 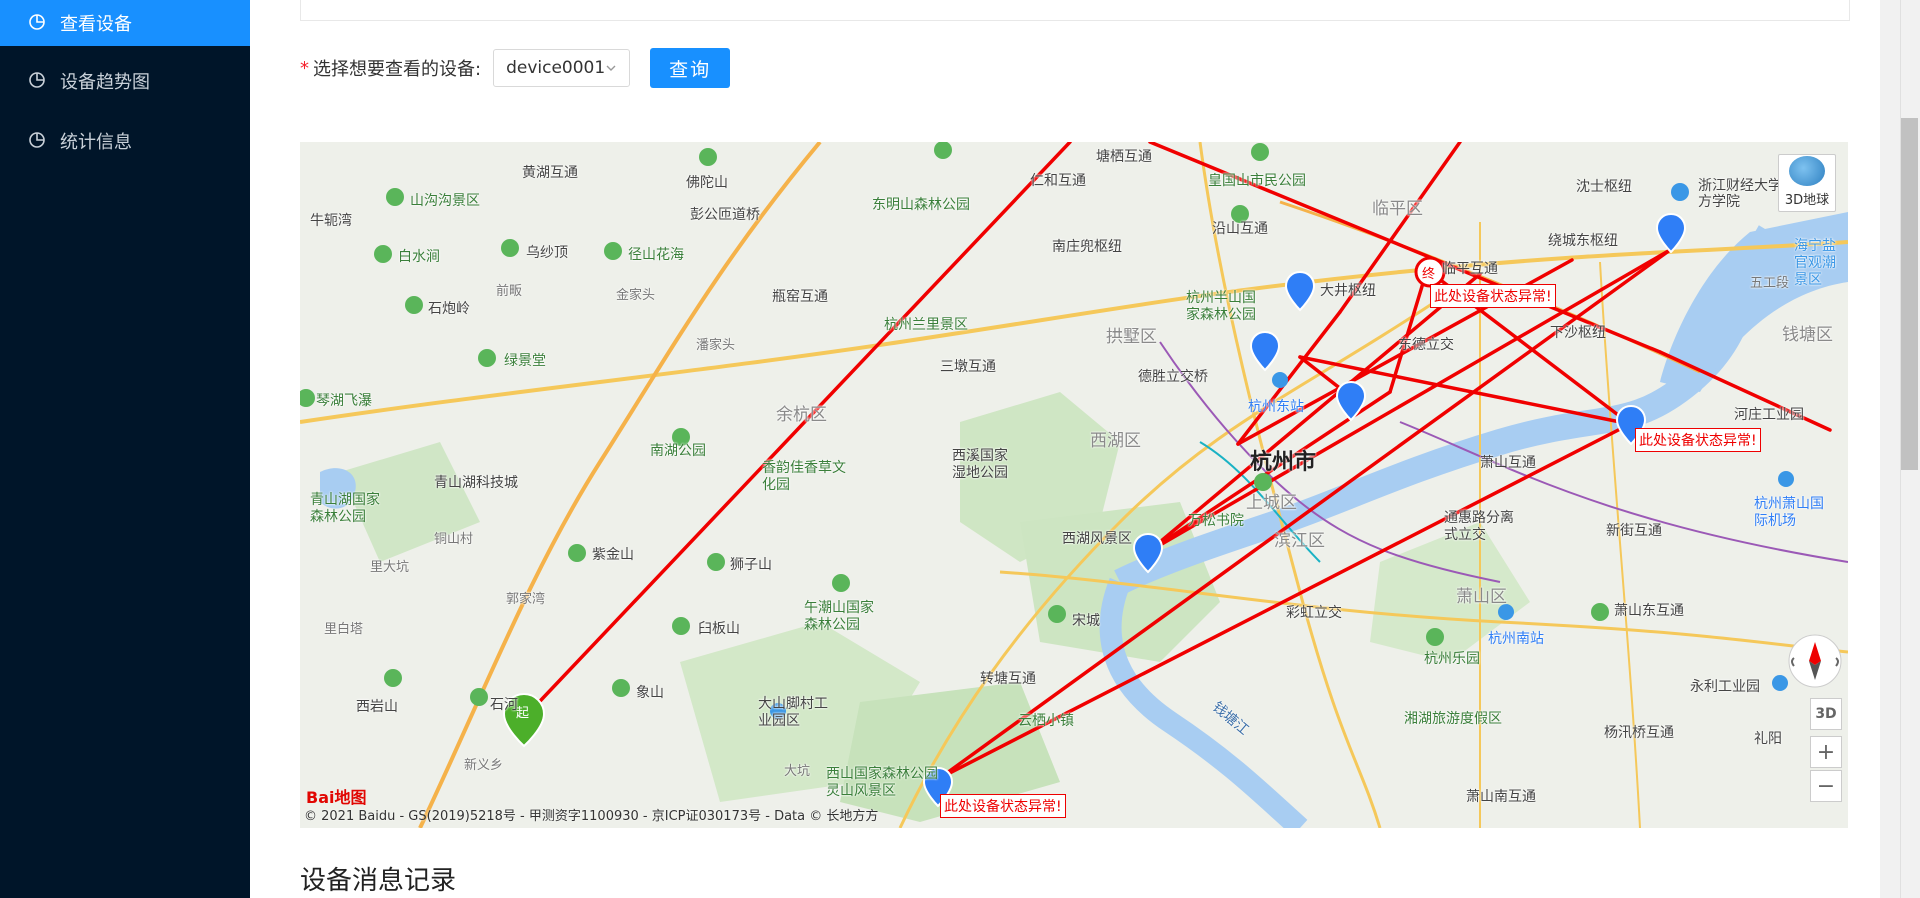 What do you see at coordinates (719, 629) in the screenshot?
I see `map-label: 臼板山` at bounding box center [719, 629].